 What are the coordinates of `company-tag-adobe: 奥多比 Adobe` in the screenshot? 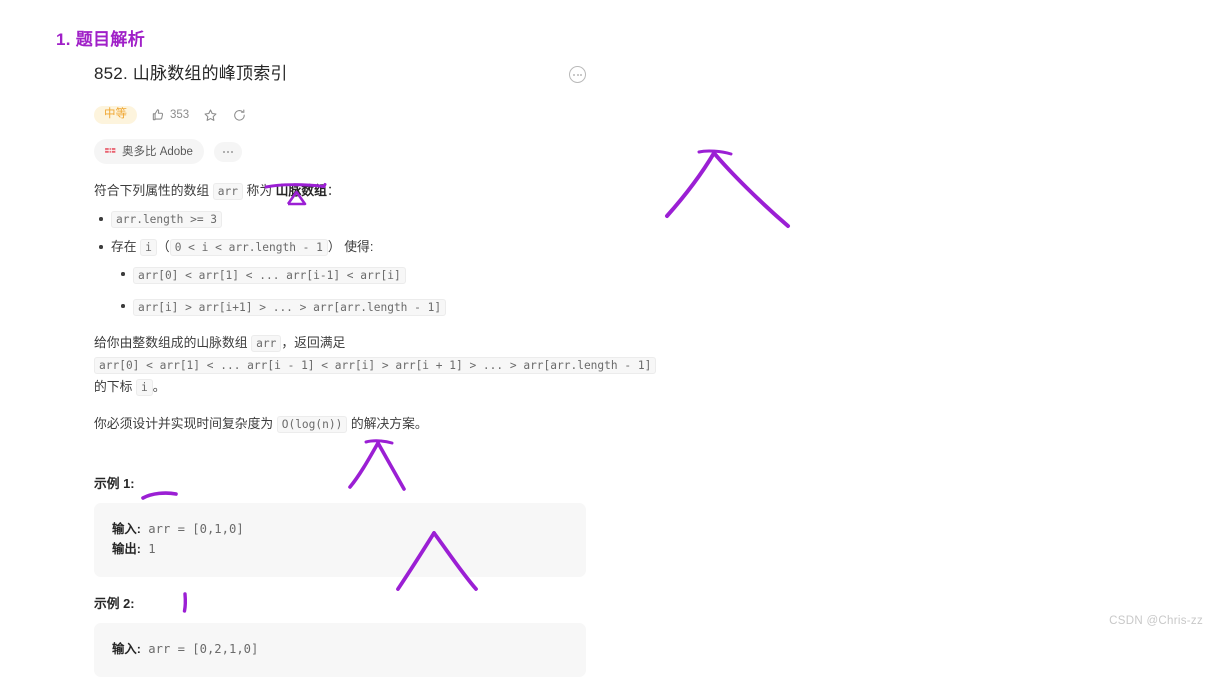 It's located at (149, 151).